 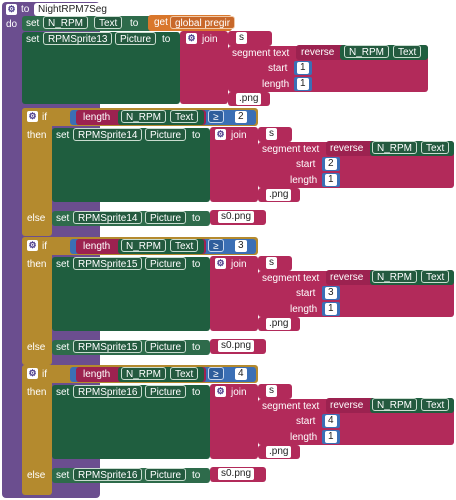 What do you see at coordinates (12, 24) in the screenshot?
I see `procedure-do-label: do` at bounding box center [12, 24].